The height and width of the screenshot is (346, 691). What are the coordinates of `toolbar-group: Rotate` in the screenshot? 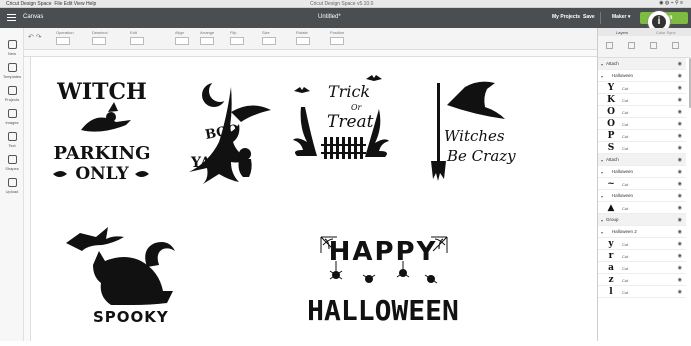 It's located at (303, 37).